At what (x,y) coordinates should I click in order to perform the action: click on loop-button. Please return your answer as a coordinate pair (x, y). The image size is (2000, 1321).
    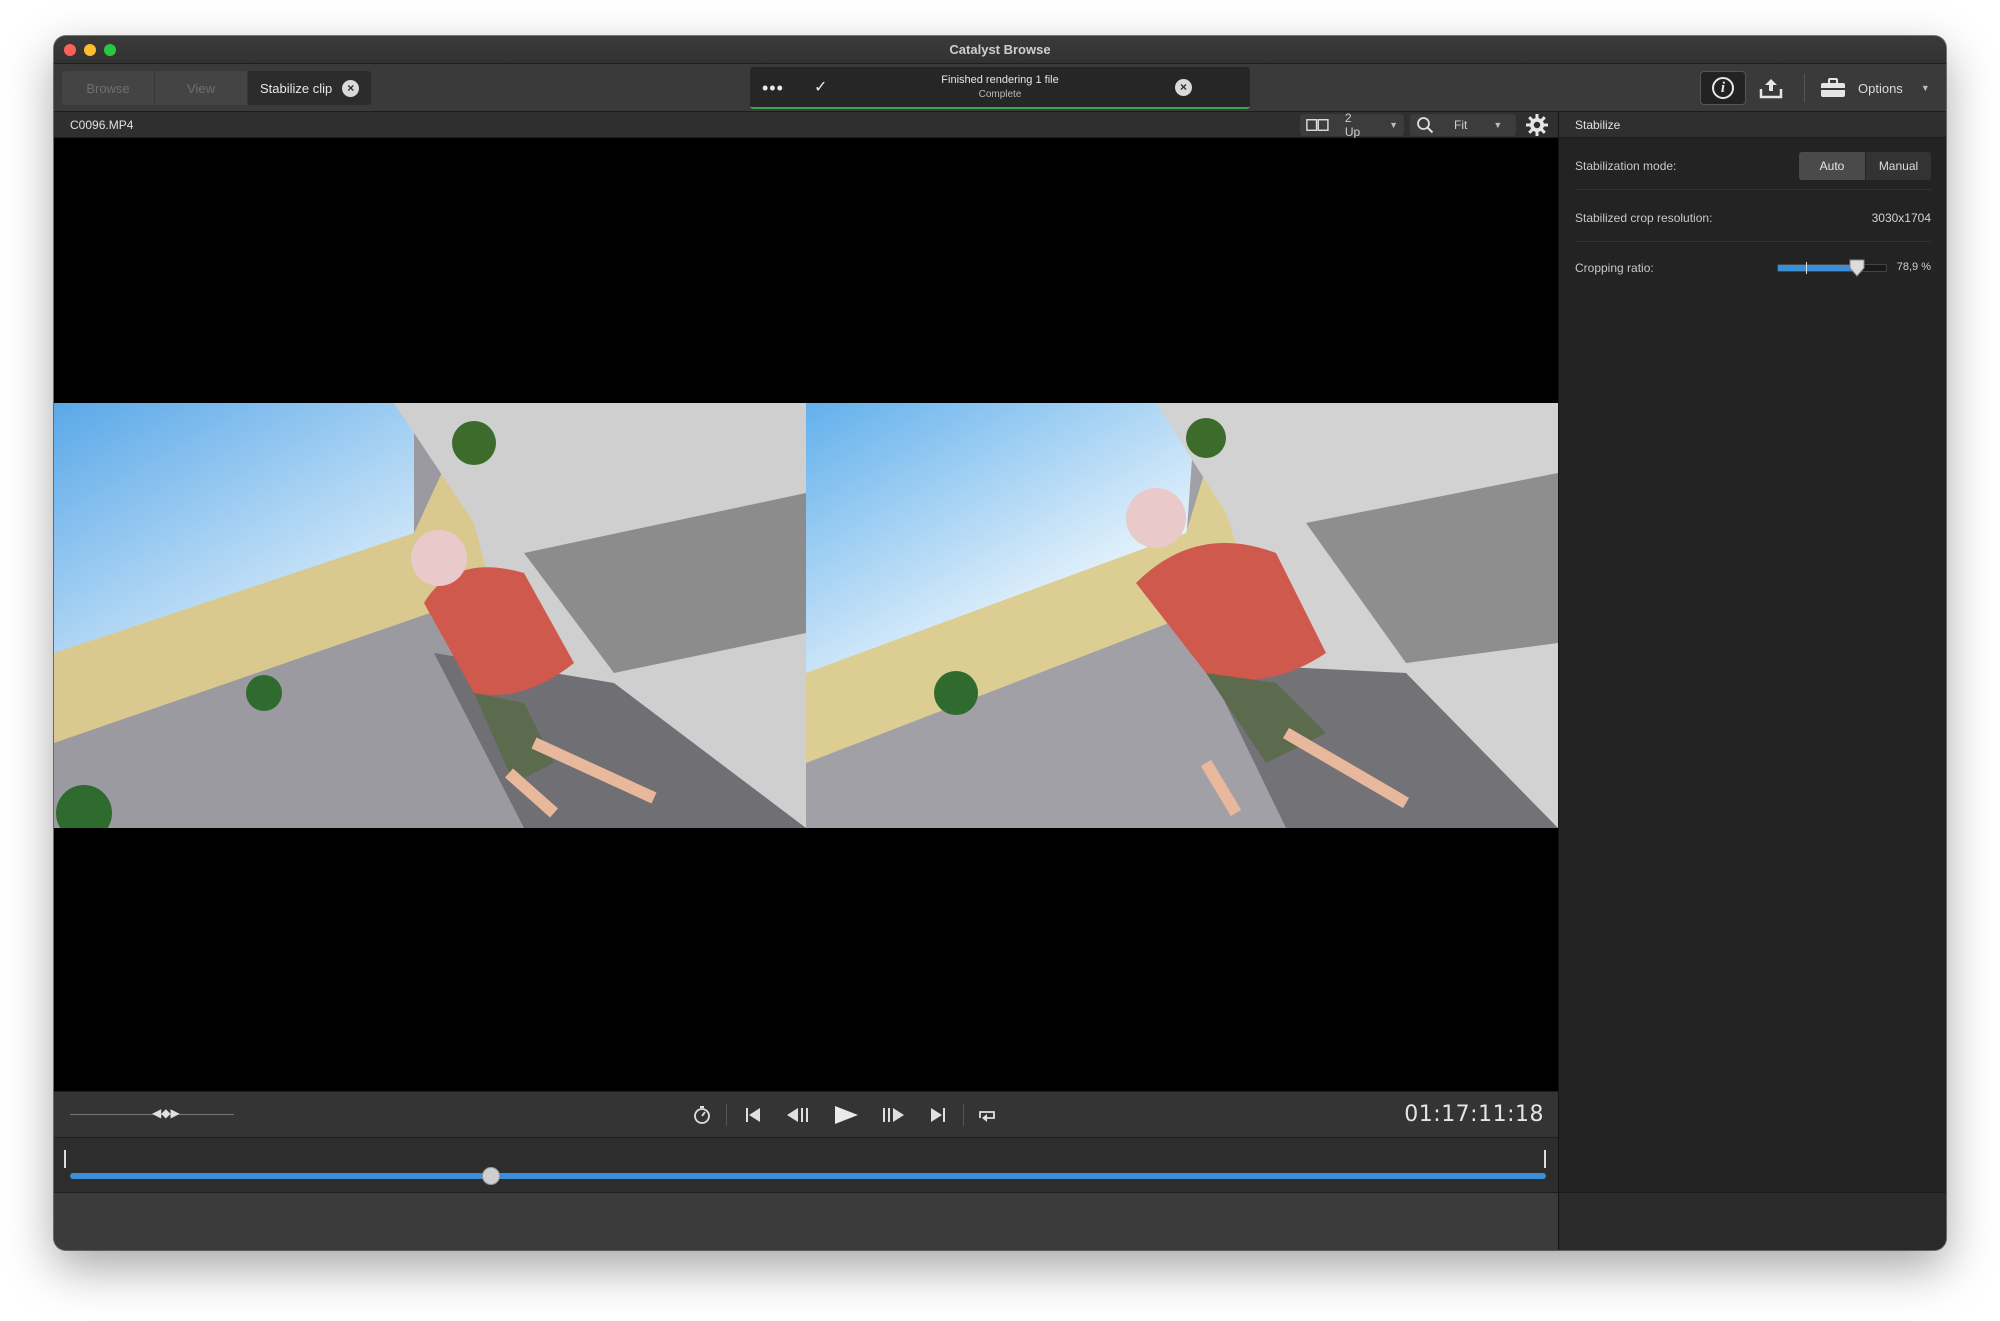
    Looking at the image, I should click on (987, 1115).